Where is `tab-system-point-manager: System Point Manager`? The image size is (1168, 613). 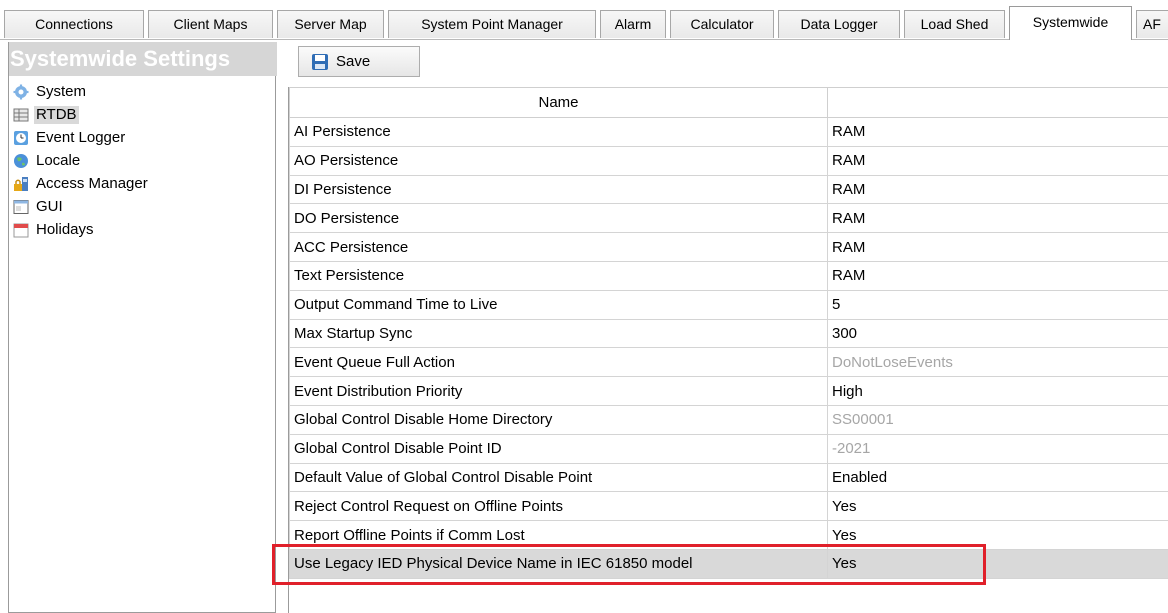 tab-system-point-manager: System Point Manager is located at coordinates (492, 24).